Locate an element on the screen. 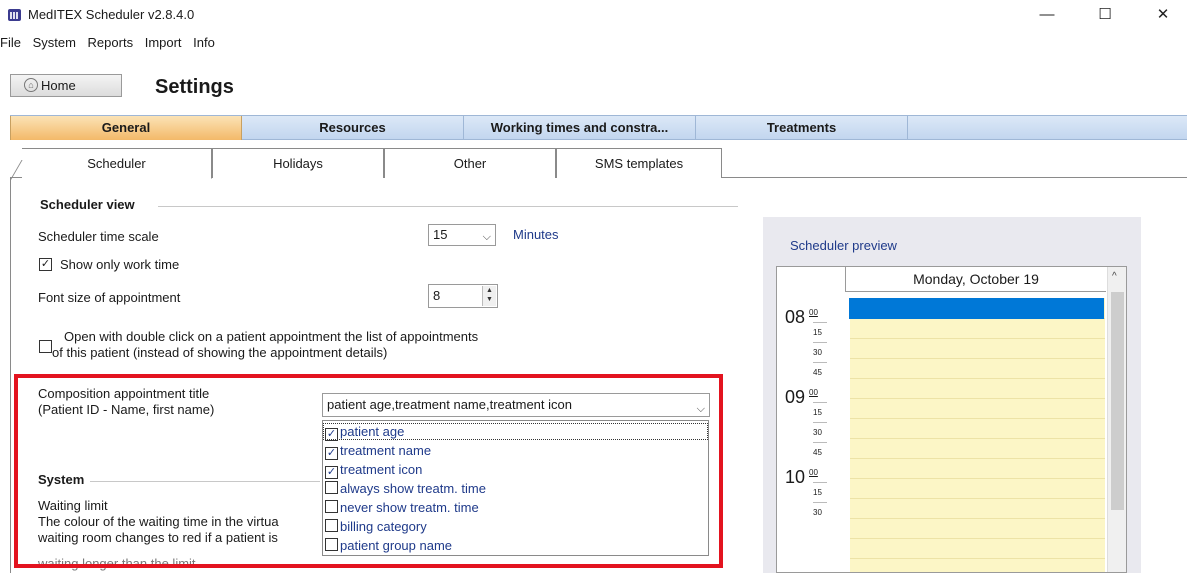 The width and height of the screenshot is (1187, 573). tab-general: General is located at coordinates (126, 128).